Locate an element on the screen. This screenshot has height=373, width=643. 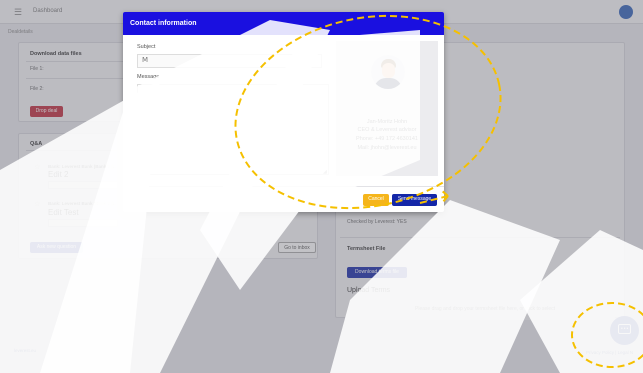
cancel-button: Cancel is located at coordinates (376, 200).